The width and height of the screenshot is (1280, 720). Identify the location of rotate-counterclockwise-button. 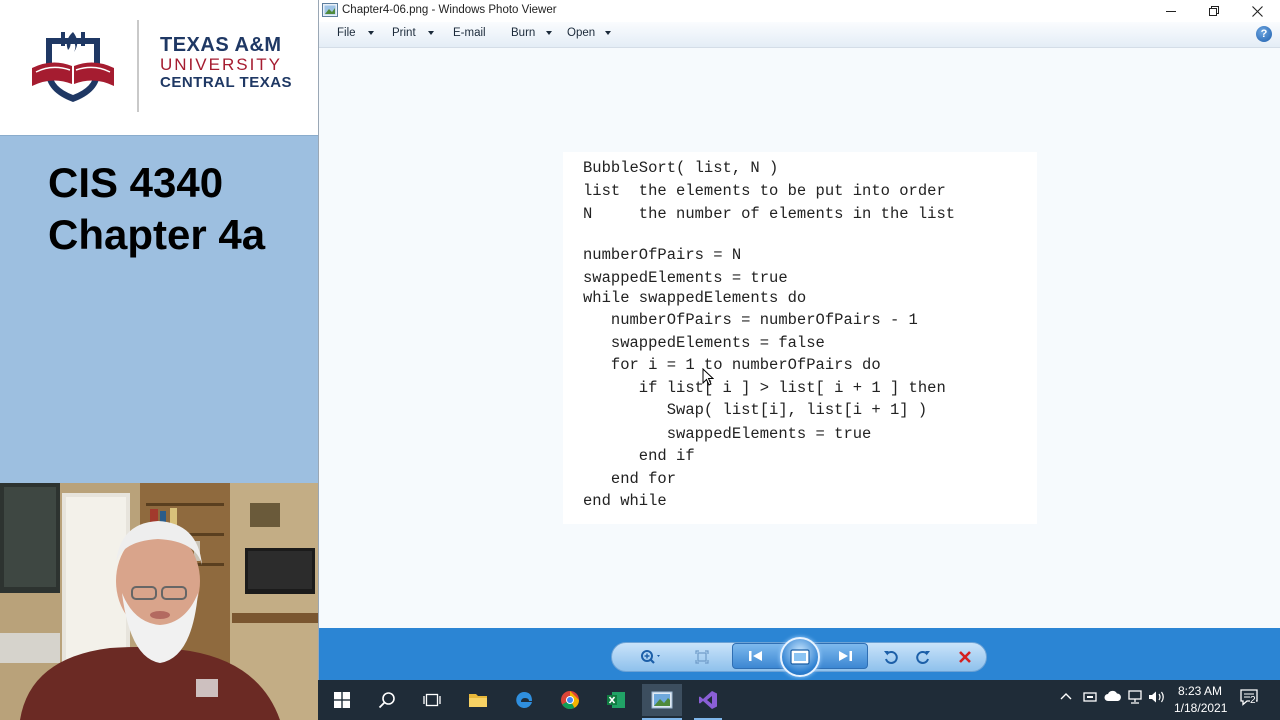
(891, 657).